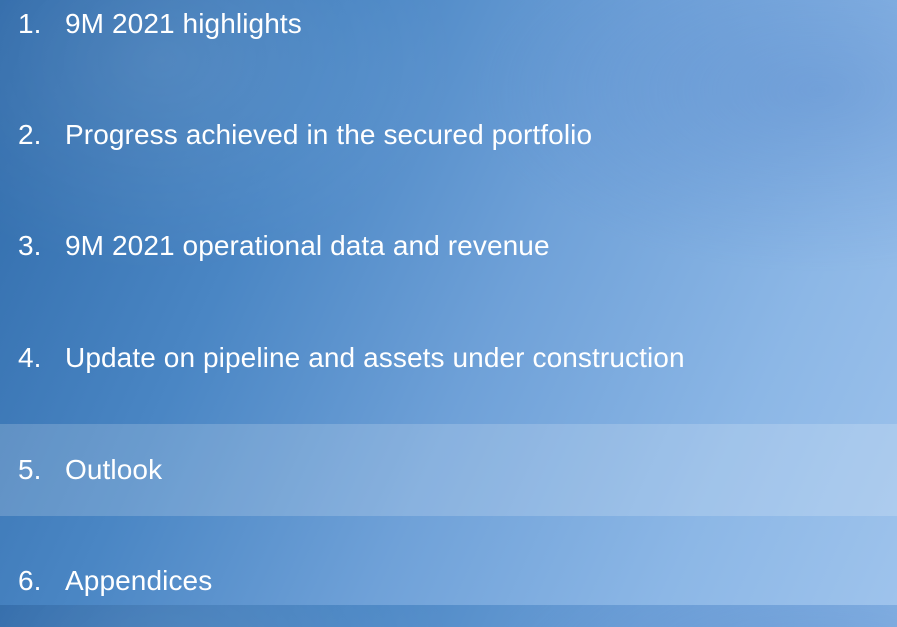 The width and height of the screenshot is (897, 627). I want to click on agenda-item-number: 3., so click(30, 245).